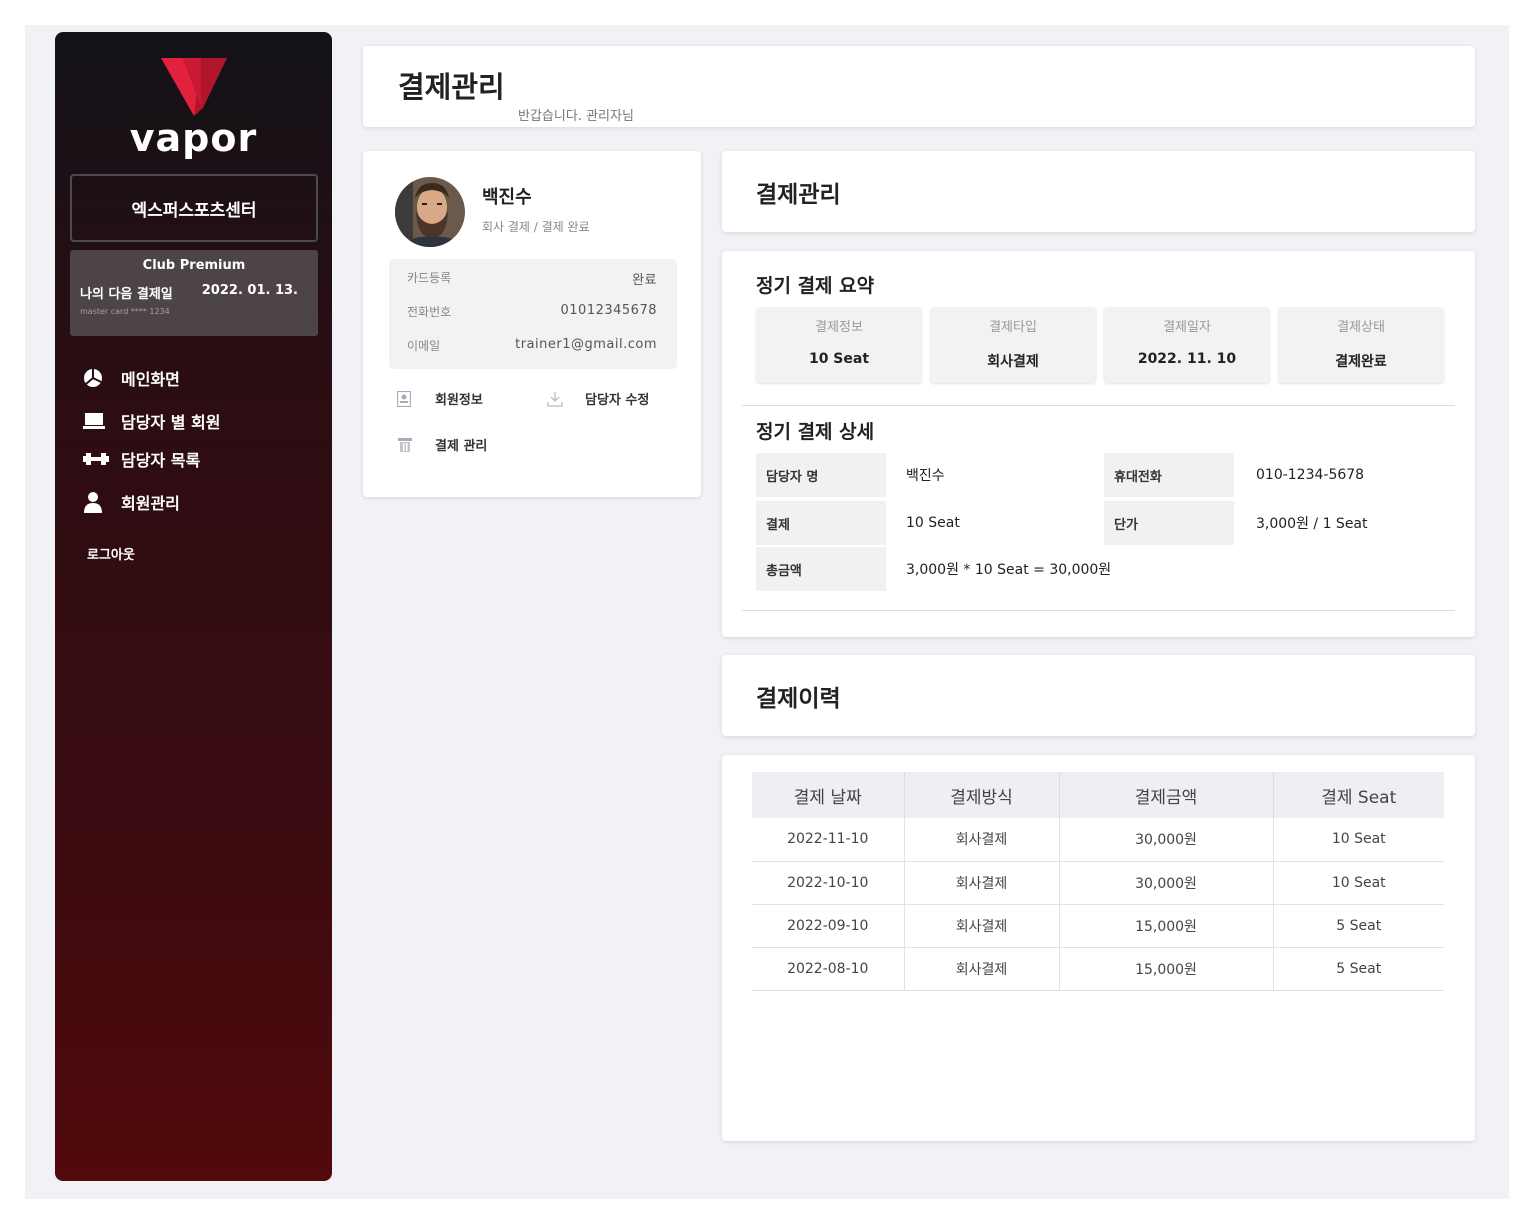 This screenshot has width=1534, height=1224. Describe the element at coordinates (608, 310) in the screenshot. I see `info-value: 01012345678` at that location.